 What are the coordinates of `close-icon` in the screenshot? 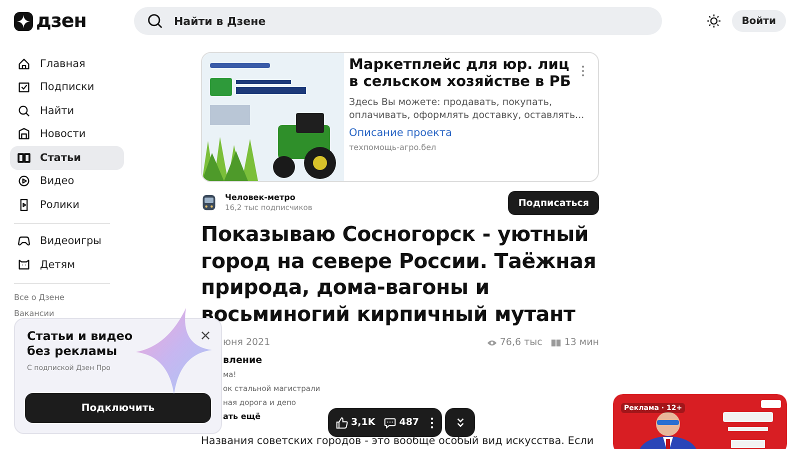 It's located at (205, 335).